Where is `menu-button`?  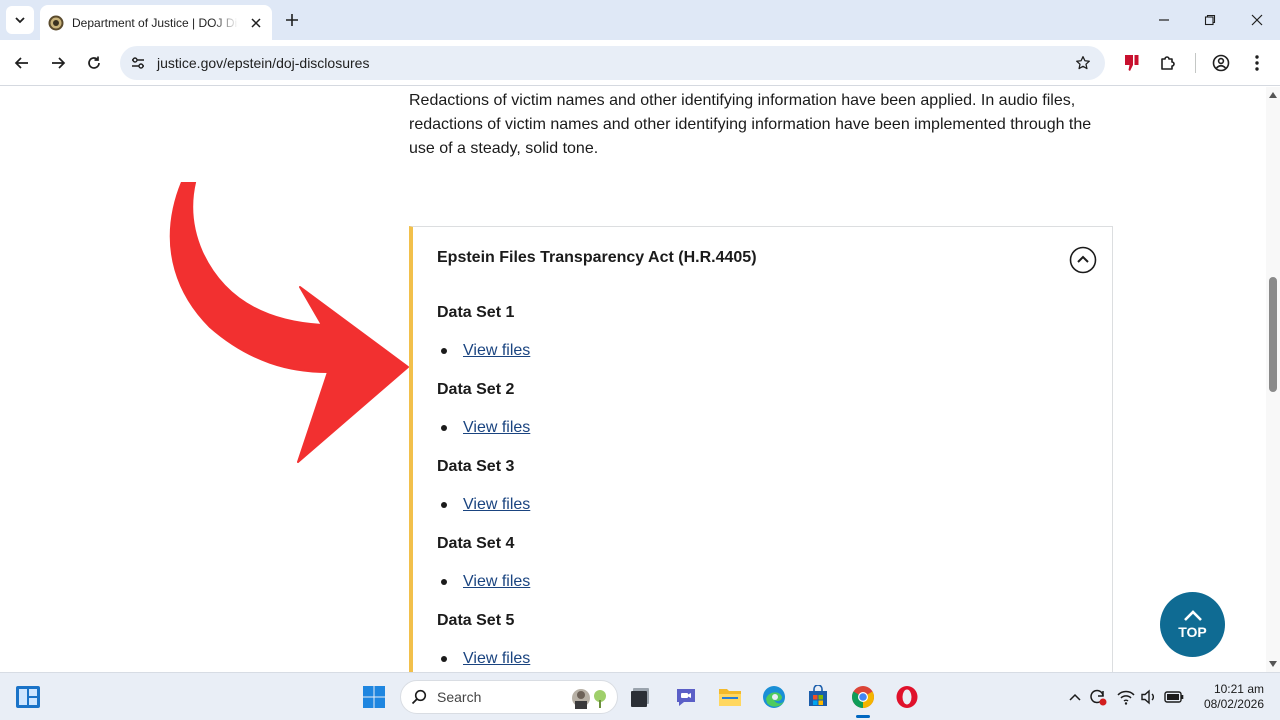 menu-button is located at coordinates (1257, 63).